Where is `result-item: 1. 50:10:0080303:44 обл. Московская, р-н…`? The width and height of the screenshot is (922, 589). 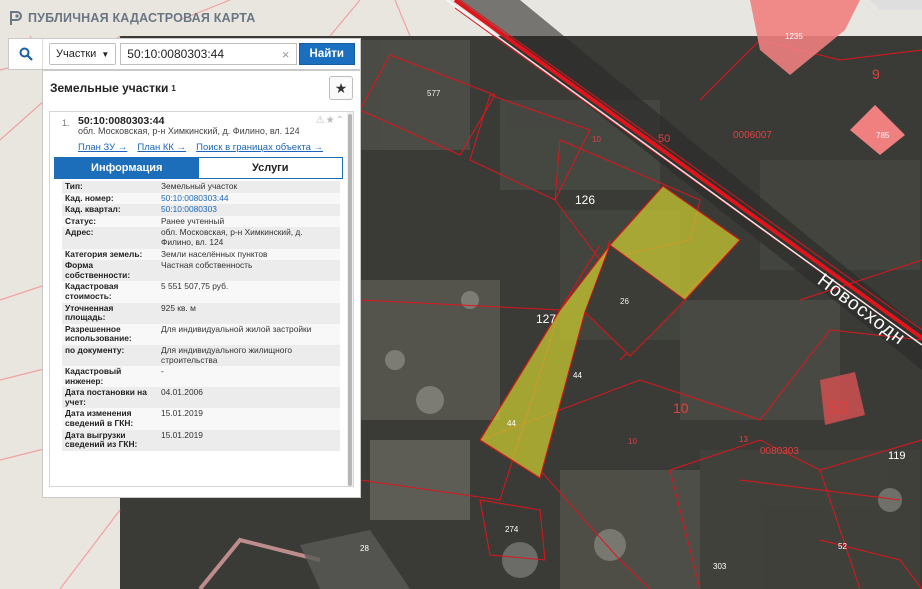 result-item: 1. 50:10:0080303:44 обл. Московская, р-н… is located at coordinates (201, 124).